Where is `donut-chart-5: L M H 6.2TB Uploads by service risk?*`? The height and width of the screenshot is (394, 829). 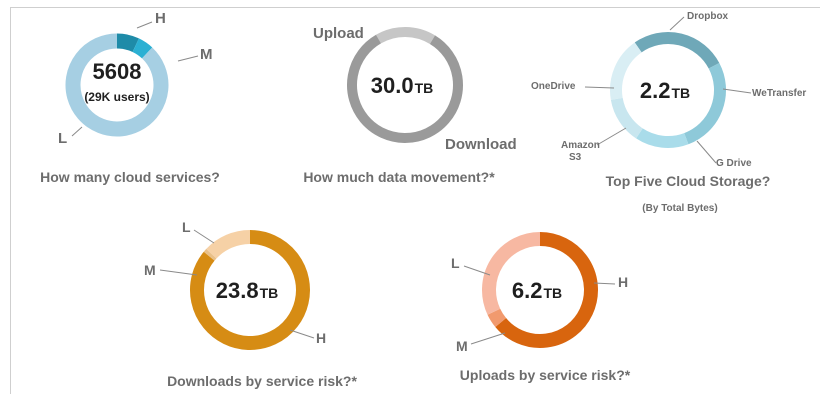 donut-chart-5: L M H 6.2TB Uploads by service risk?* is located at coordinates (541, 307).